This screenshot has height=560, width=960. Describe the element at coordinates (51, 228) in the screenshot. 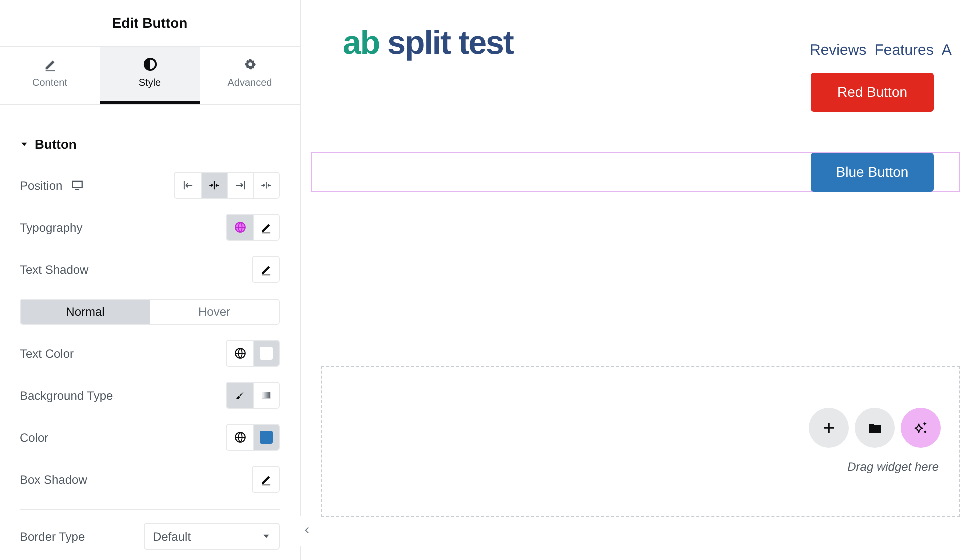

I see `control-label: Typography` at that location.